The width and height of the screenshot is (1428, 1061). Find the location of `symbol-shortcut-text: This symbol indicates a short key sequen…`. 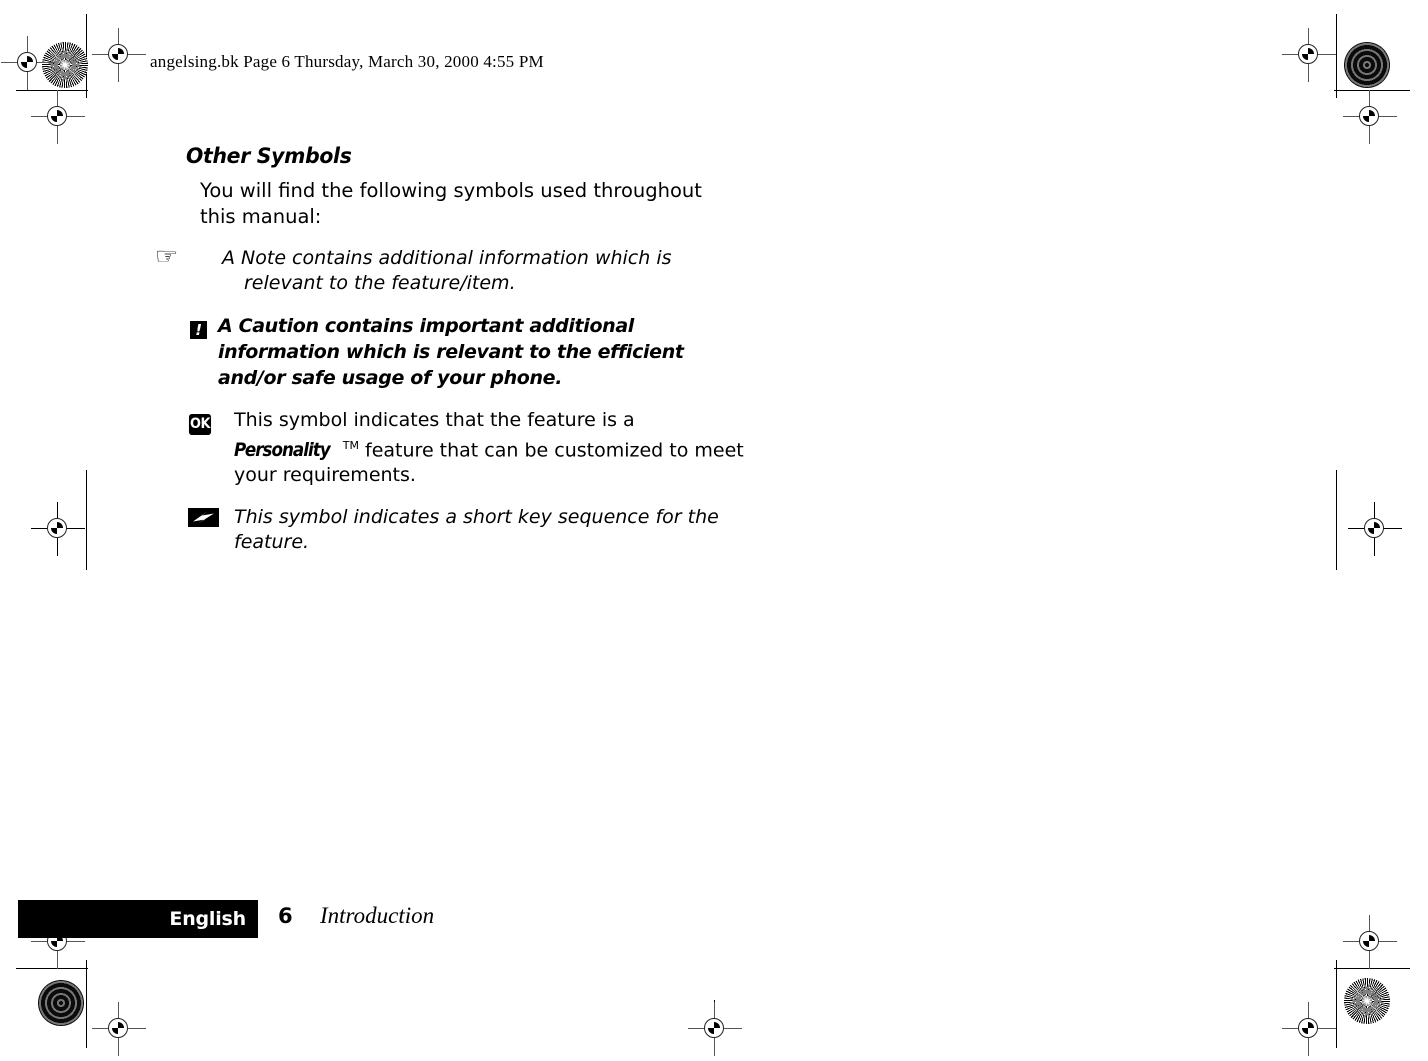

symbol-shortcut-text: This symbol indicates a short key sequen… is located at coordinates (476, 530).